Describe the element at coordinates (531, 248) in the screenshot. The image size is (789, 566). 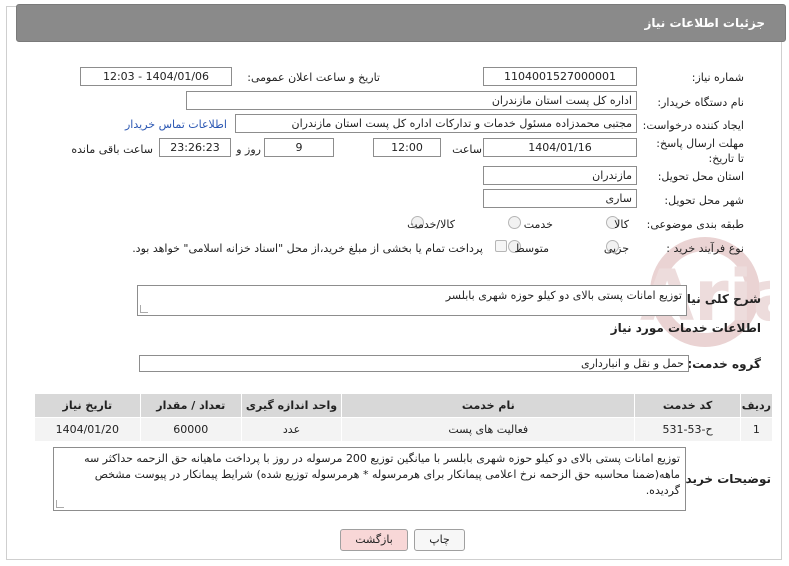
I see `radio-medium-label: متوسط` at that location.